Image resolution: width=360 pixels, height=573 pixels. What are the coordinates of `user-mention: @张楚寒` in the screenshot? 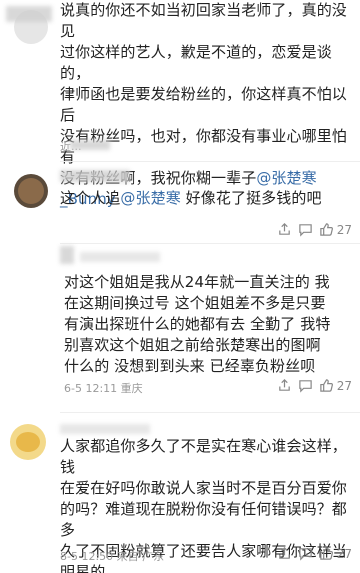 It's located at (150, 198).